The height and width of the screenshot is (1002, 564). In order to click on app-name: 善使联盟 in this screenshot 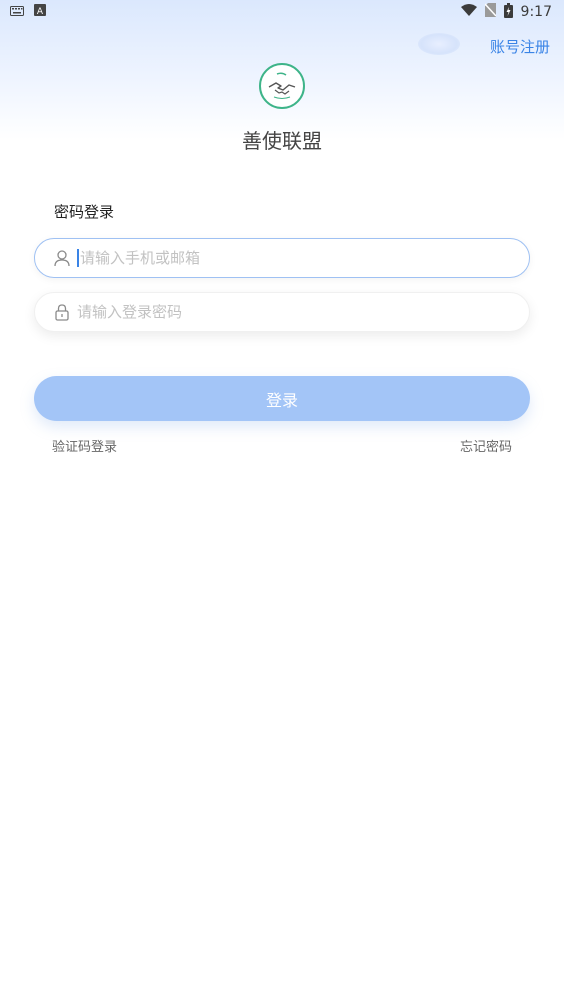, I will do `click(282, 141)`.